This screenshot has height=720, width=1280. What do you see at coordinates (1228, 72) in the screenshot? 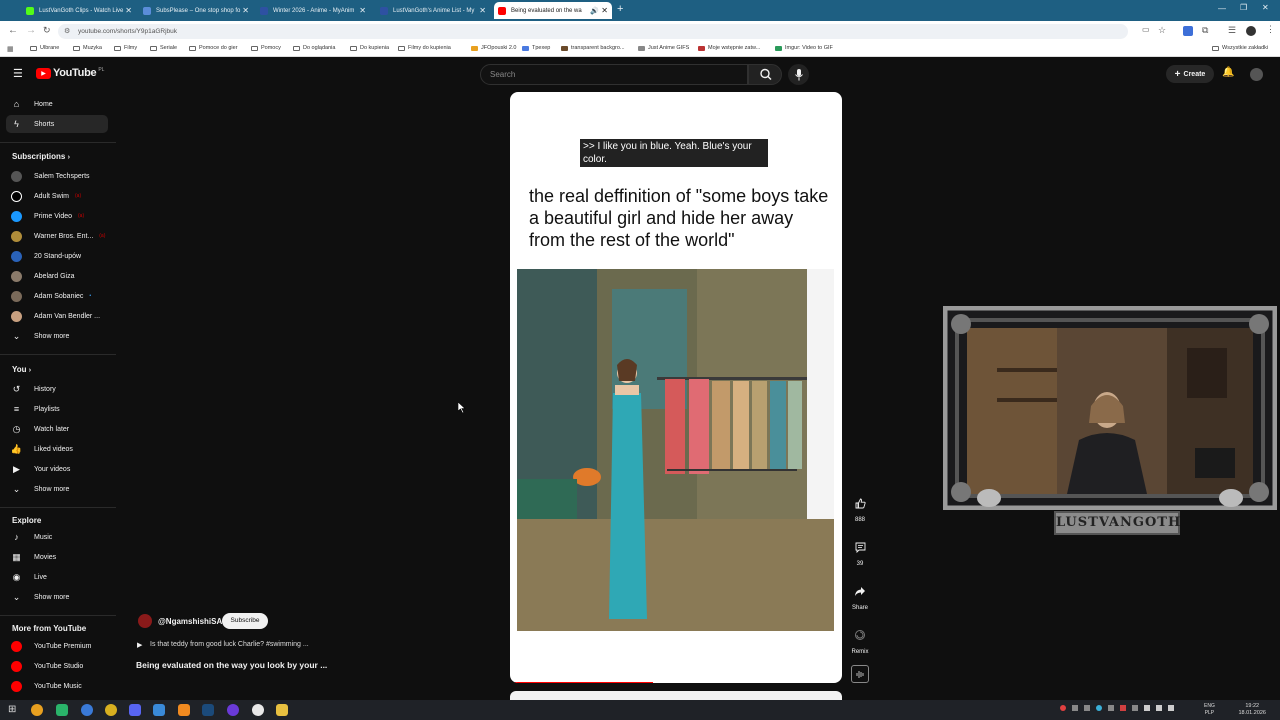
I see `notifications-bell-icon: 🔔` at bounding box center [1228, 72].